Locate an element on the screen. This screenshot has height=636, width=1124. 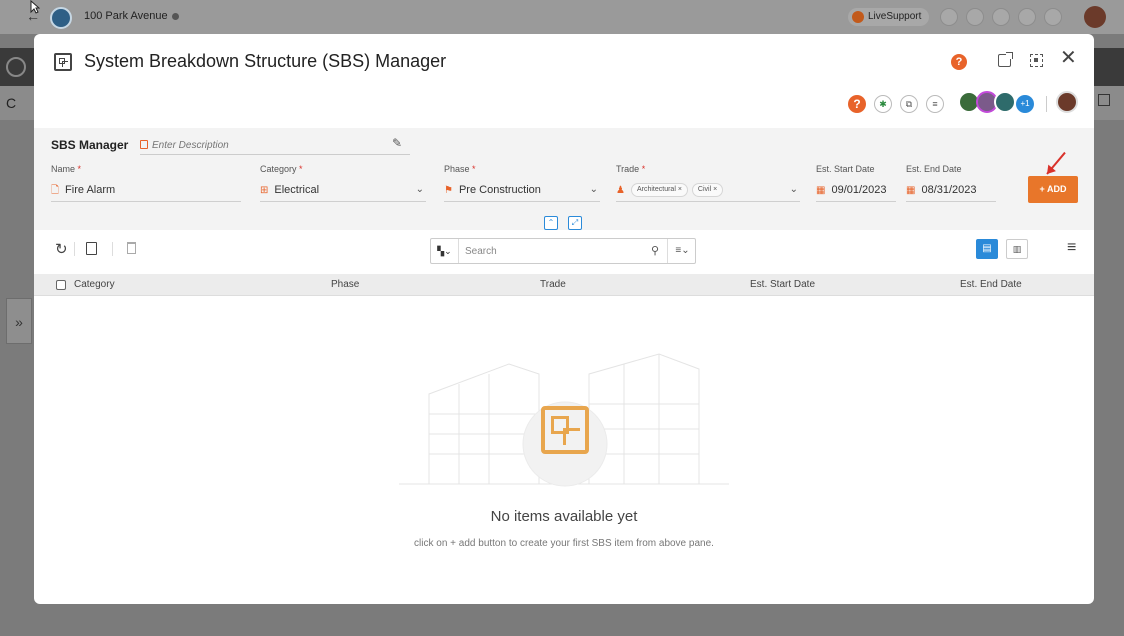
delete-icon is located at coordinates (131, 248).